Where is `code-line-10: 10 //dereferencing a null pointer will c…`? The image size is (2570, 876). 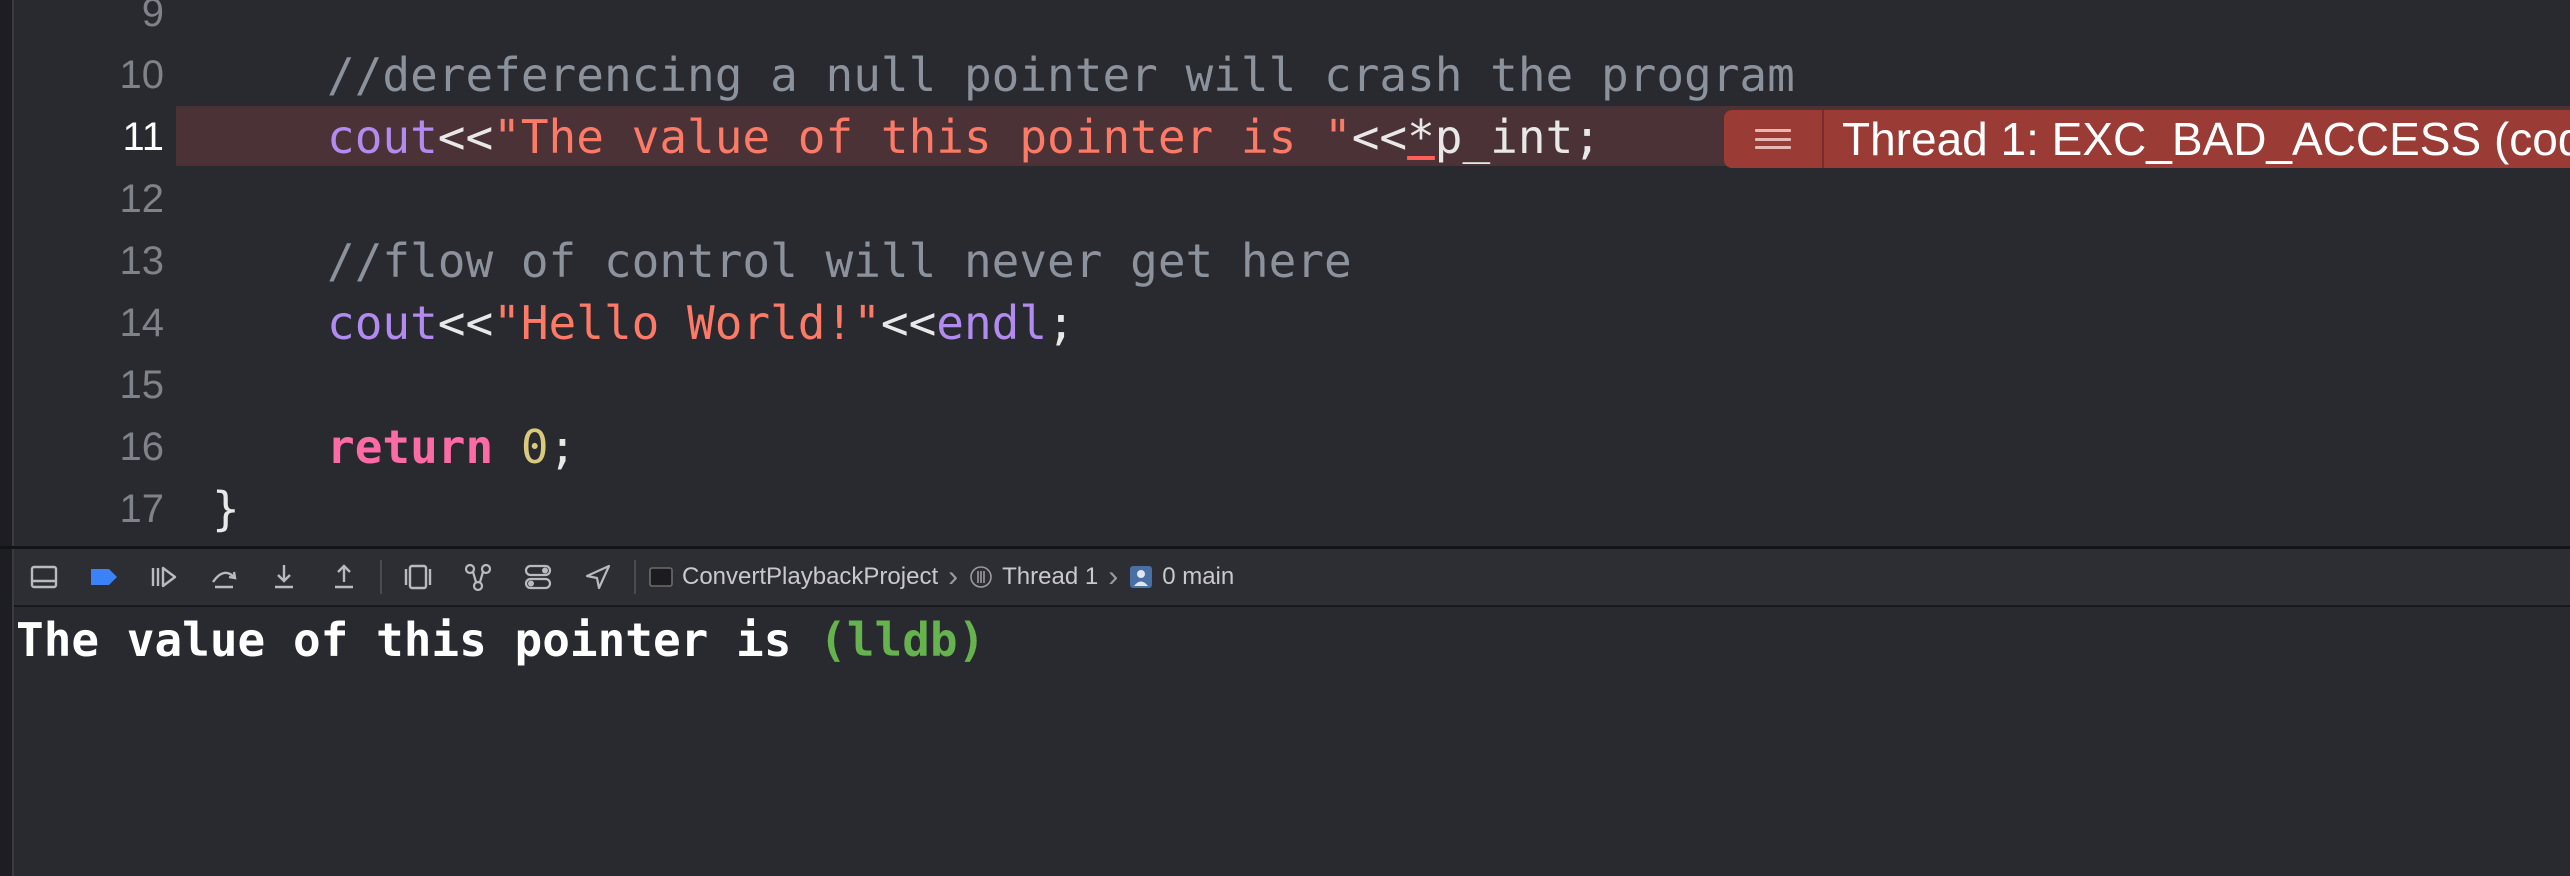 code-line-10: 10 //dereferencing a null pointer will c… is located at coordinates (1292, 75).